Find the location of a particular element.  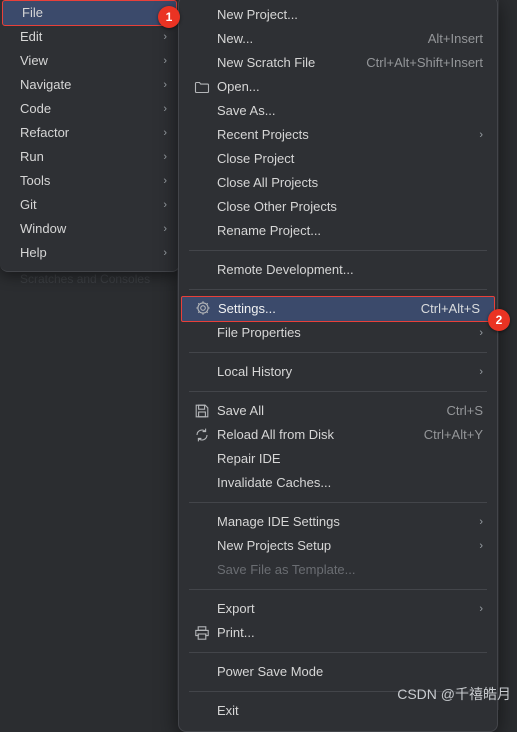

menubar-item-view: View › is located at coordinates (89, 61).